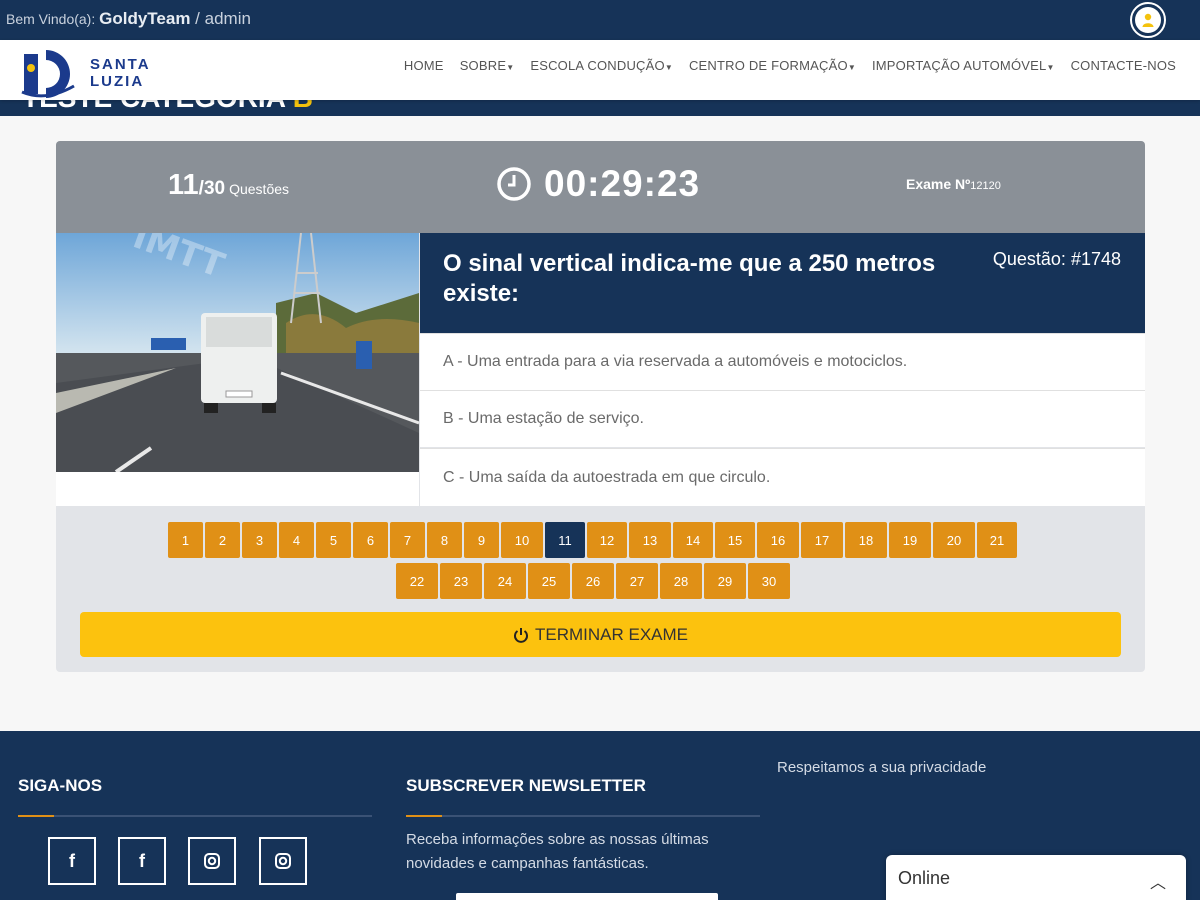  What do you see at coordinates (185, 540) in the screenshot?
I see `page-button-1: 1` at bounding box center [185, 540].